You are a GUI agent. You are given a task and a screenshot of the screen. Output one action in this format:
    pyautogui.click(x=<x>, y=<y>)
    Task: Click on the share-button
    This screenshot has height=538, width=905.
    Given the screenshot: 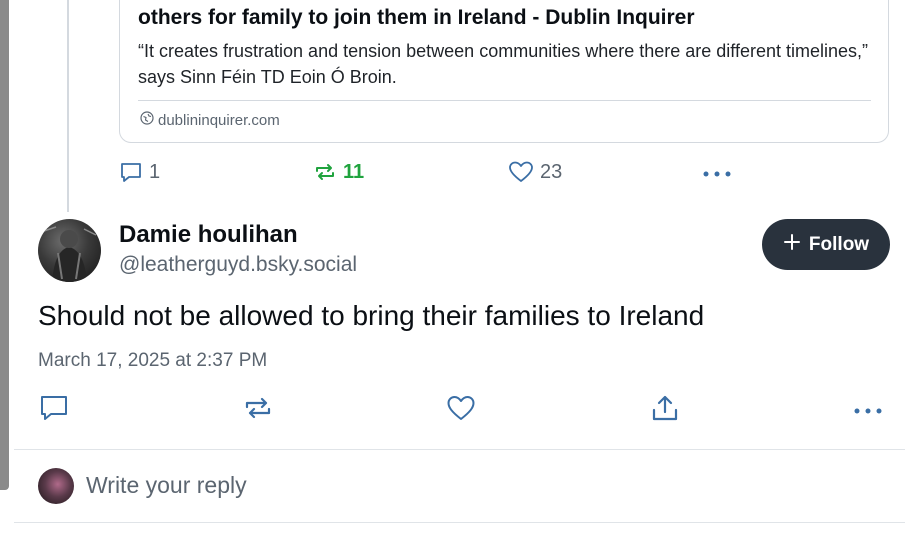 What is the action you would take?
    pyautogui.click(x=665, y=410)
    